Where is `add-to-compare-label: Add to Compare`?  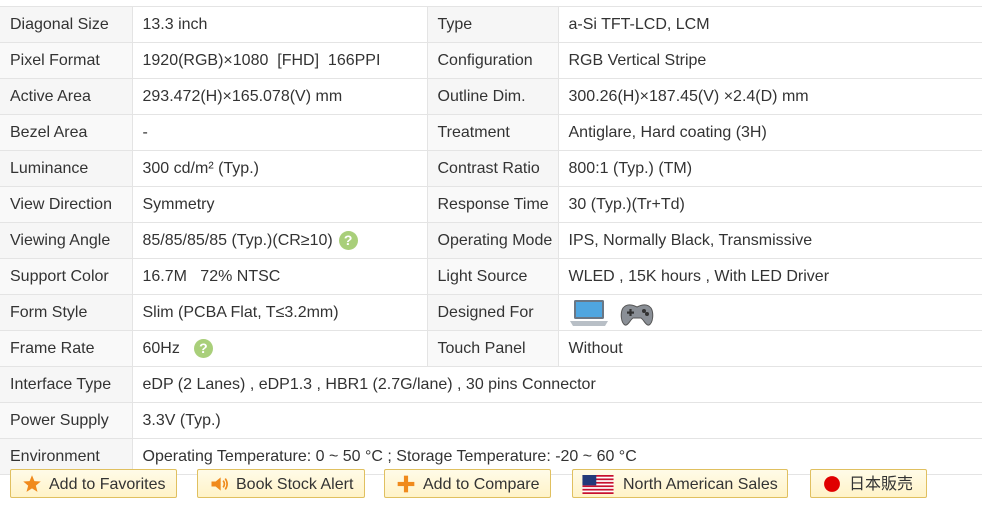 add-to-compare-label: Add to Compare is located at coordinates (481, 484).